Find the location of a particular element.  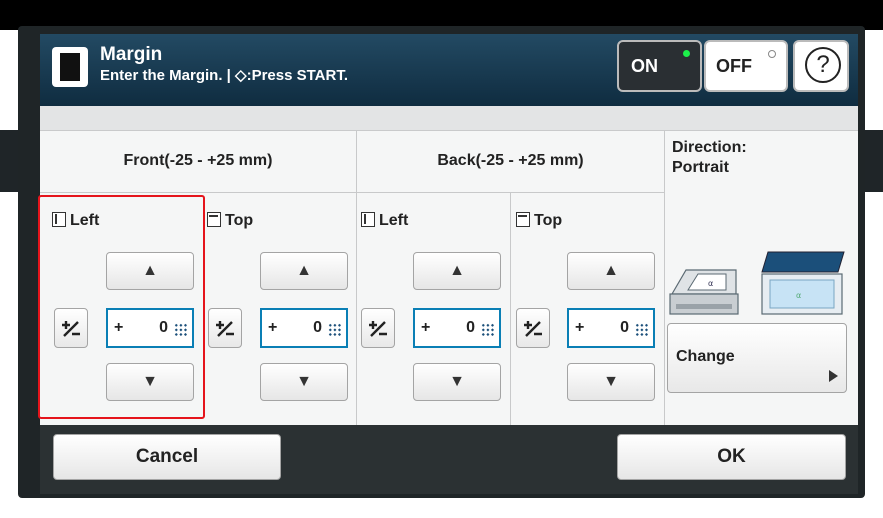

back-top-sign: + is located at coordinates (580, 327).